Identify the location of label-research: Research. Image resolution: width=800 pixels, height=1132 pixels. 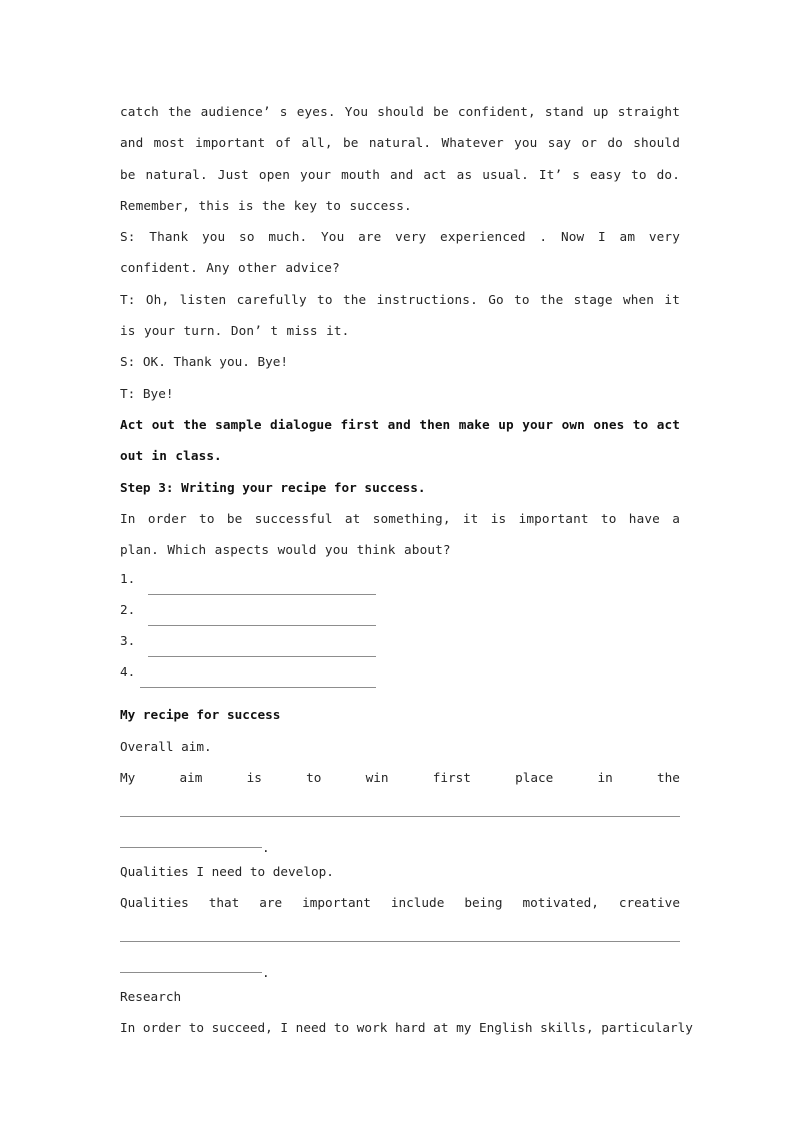
(151, 997).